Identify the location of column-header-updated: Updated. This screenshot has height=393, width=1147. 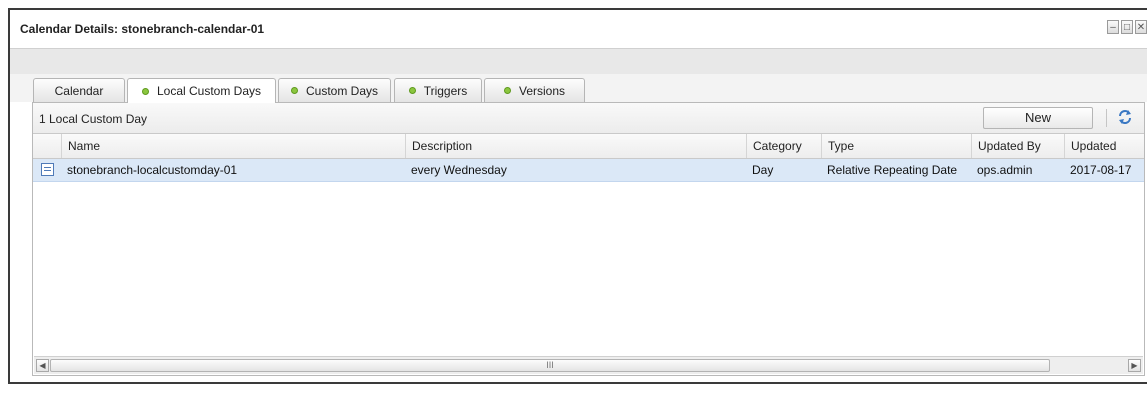
(1105, 146).